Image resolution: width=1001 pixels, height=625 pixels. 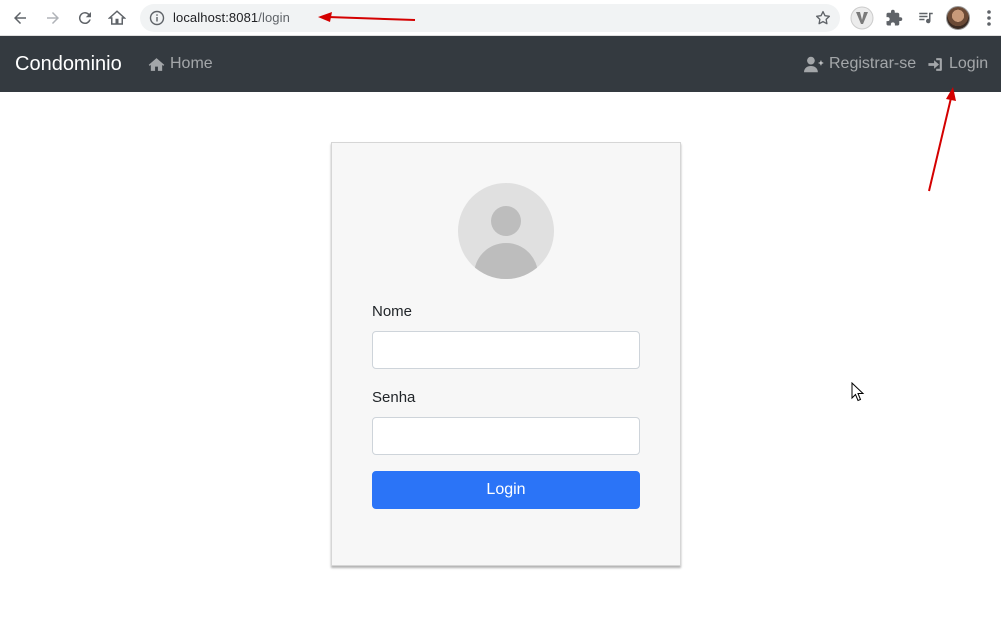 What do you see at coordinates (926, 18) in the screenshot?
I see `media-queue-icon` at bounding box center [926, 18].